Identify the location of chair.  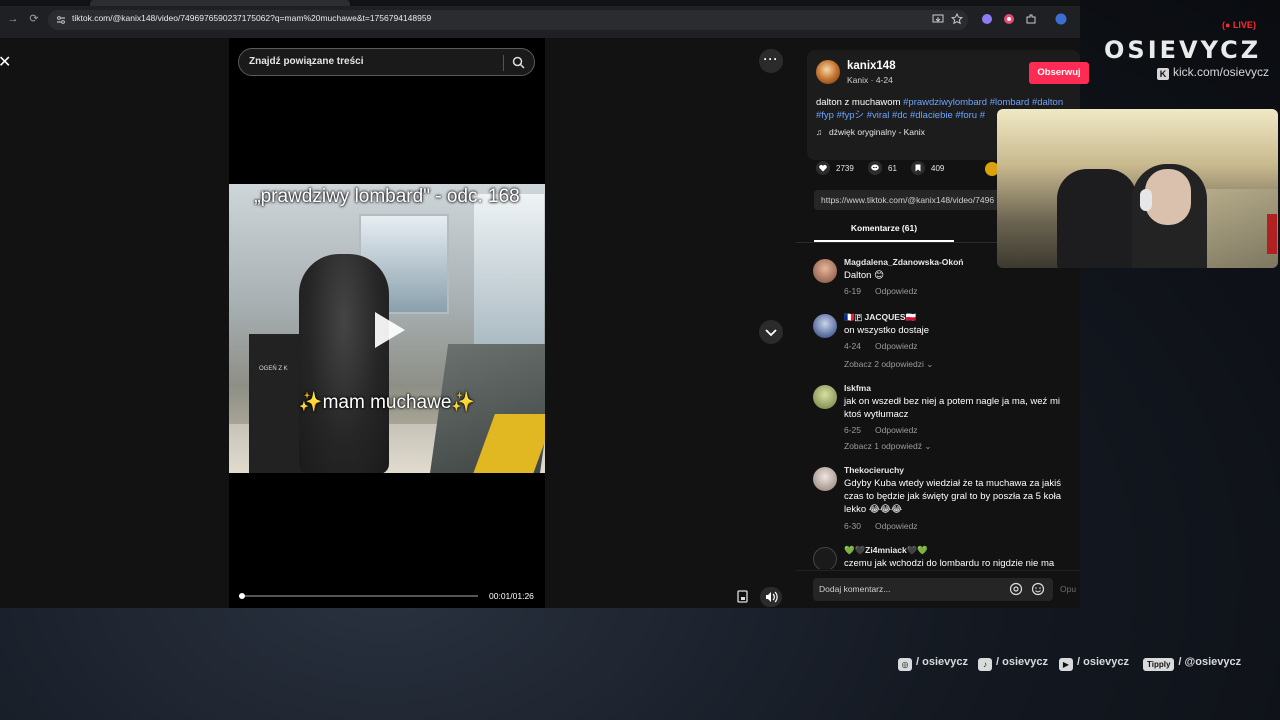
(1097, 218).